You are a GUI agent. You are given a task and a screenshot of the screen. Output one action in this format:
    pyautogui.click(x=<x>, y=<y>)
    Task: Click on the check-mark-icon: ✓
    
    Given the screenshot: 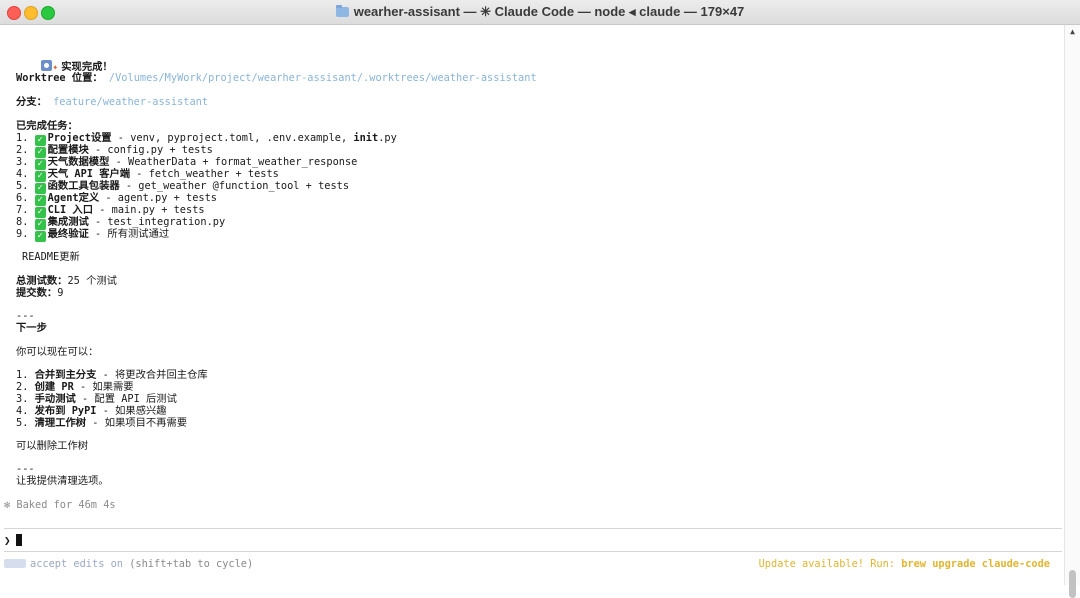 What is the action you would take?
    pyautogui.click(x=40, y=236)
    